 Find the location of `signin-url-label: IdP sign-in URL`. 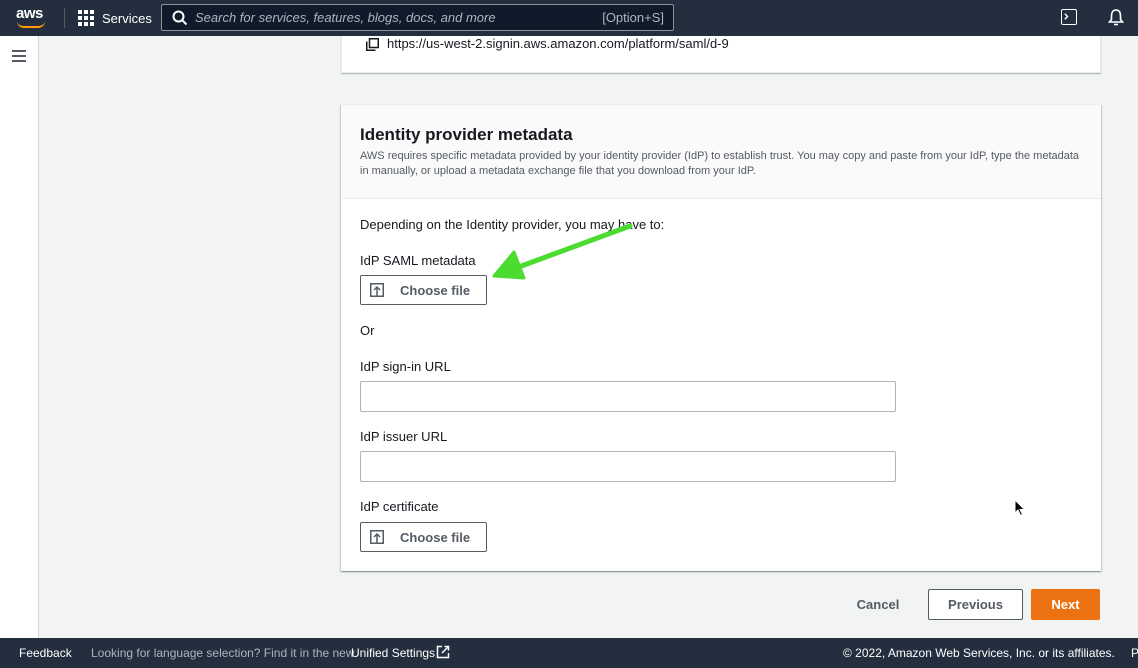

signin-url-label: IdP sign-in URL is located at coordinates (405, 366).